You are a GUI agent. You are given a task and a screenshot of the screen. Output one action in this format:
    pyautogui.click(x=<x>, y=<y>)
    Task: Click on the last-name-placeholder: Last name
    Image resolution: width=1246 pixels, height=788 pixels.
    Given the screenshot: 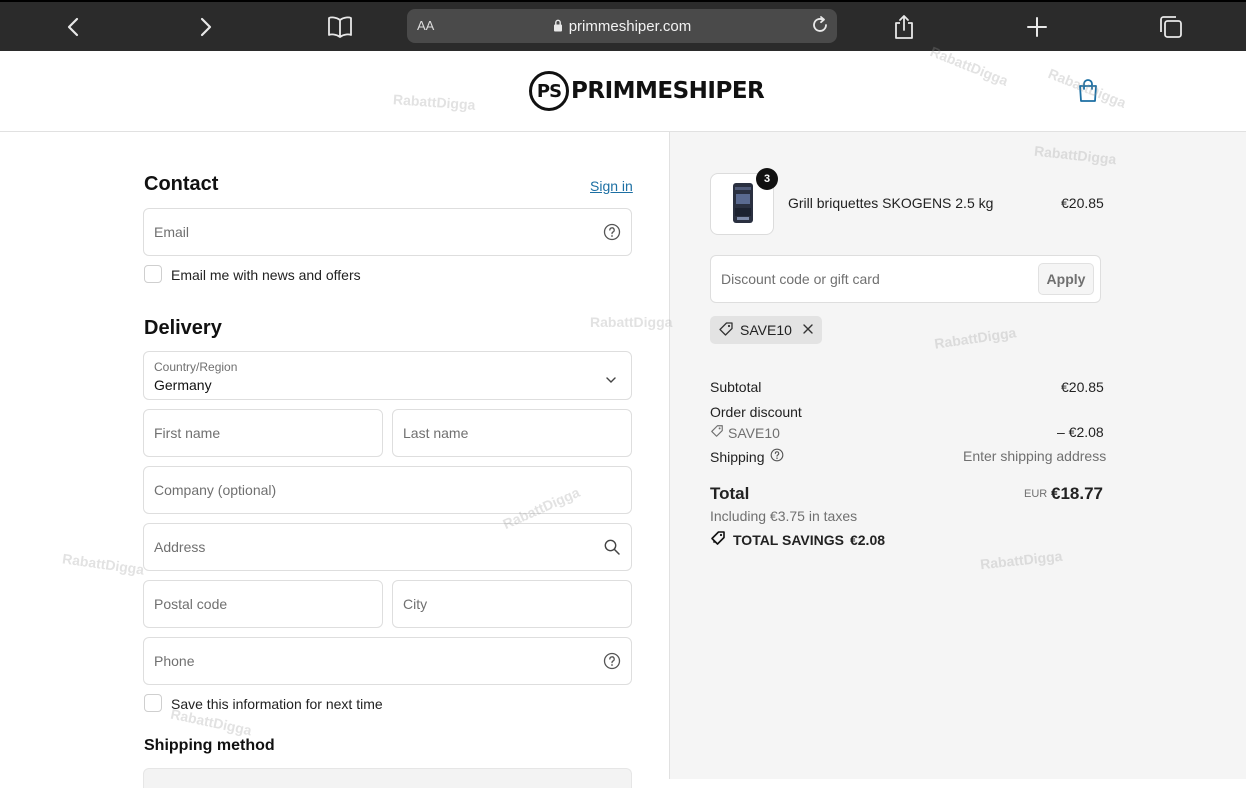 What is the action you would take?
    pyautogui.click(x=436, y=433)
    